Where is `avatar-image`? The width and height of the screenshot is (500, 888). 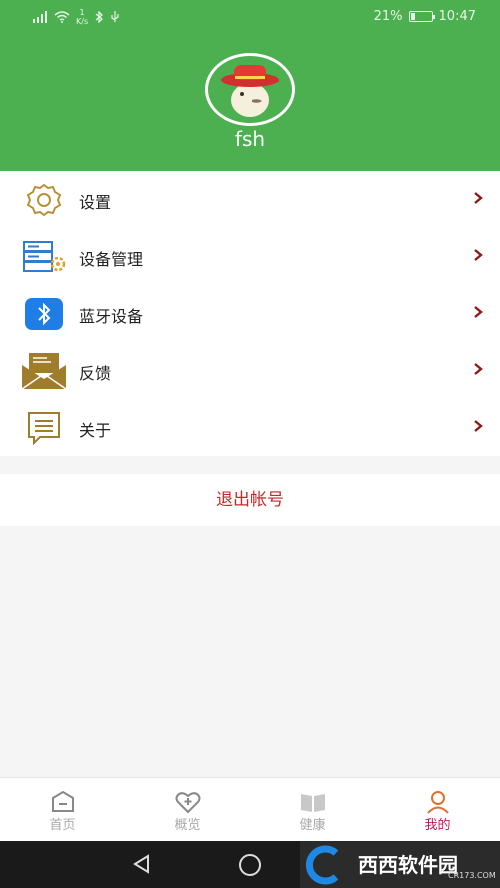
avatar-image is located at coordinates (250, 91).